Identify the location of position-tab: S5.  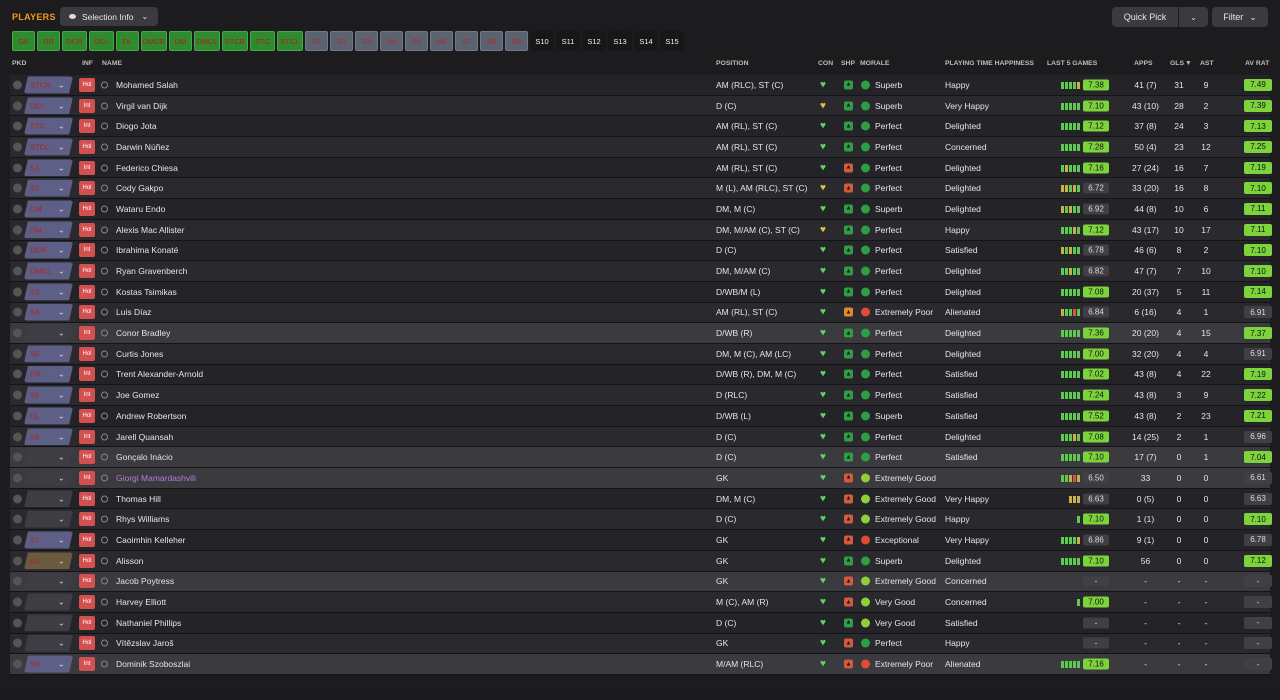
(416, 41).